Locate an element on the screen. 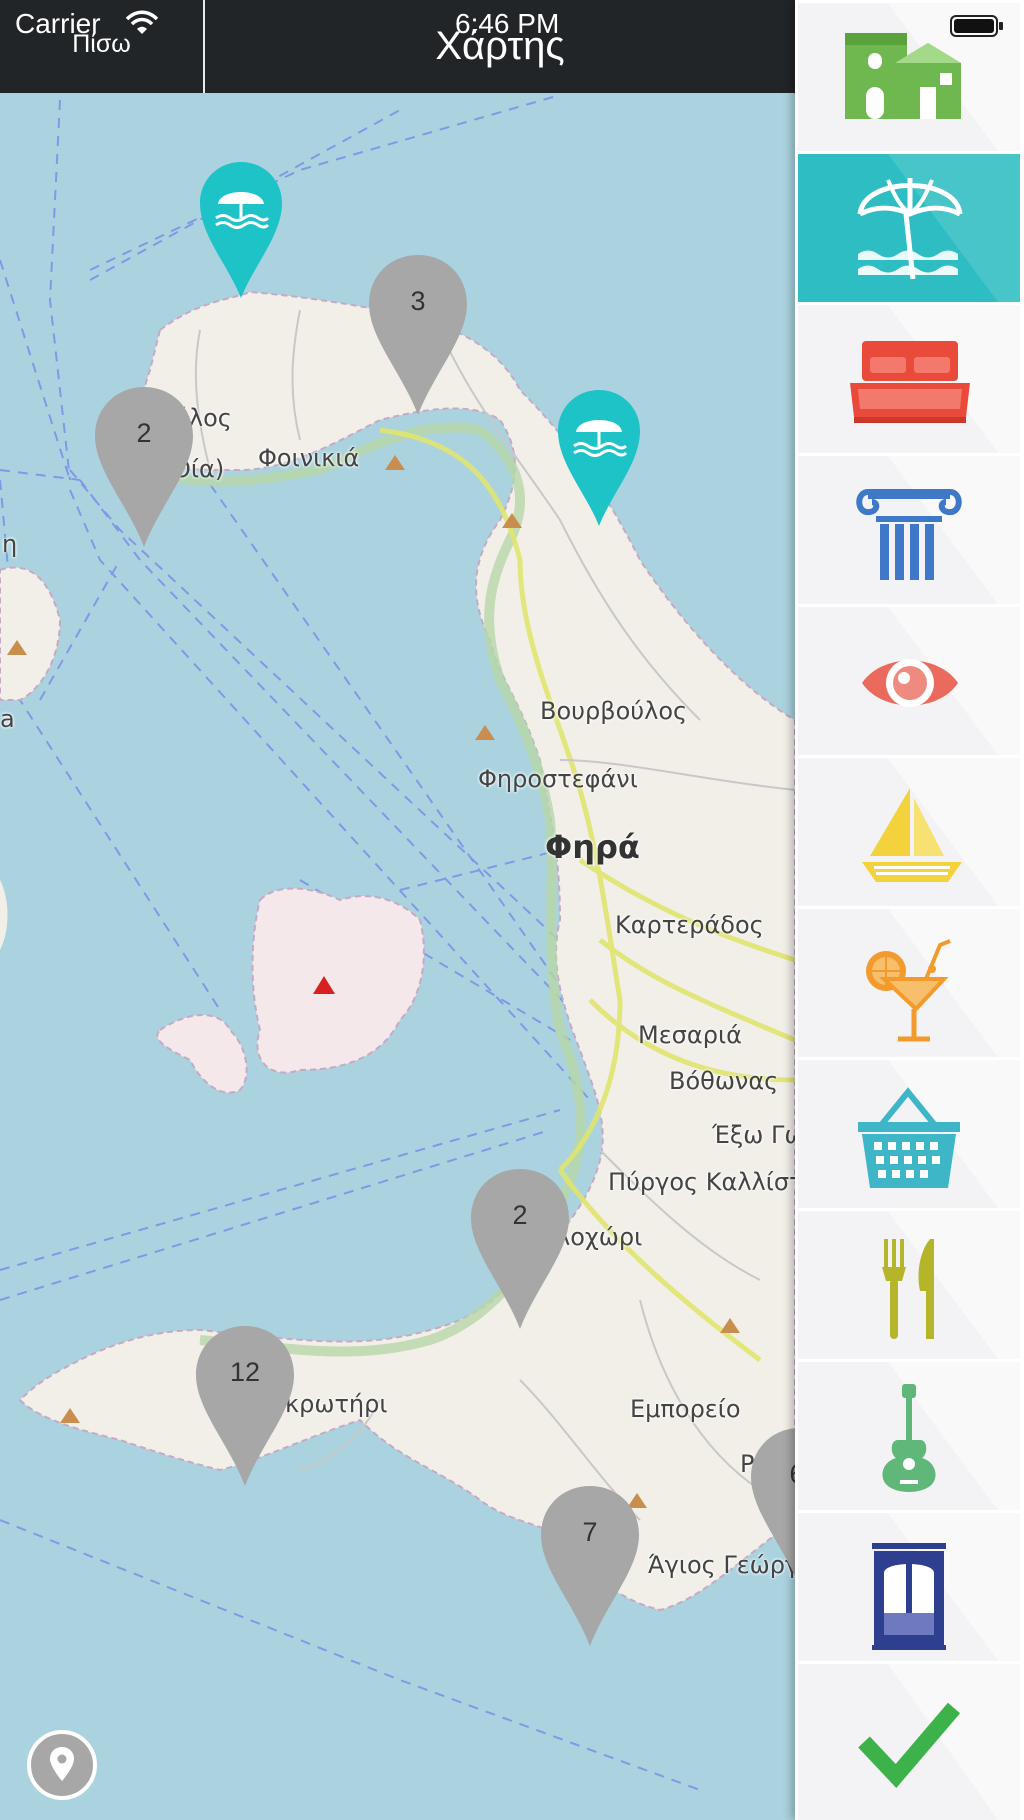  category-confirm is located at coordinates (909, 1742).